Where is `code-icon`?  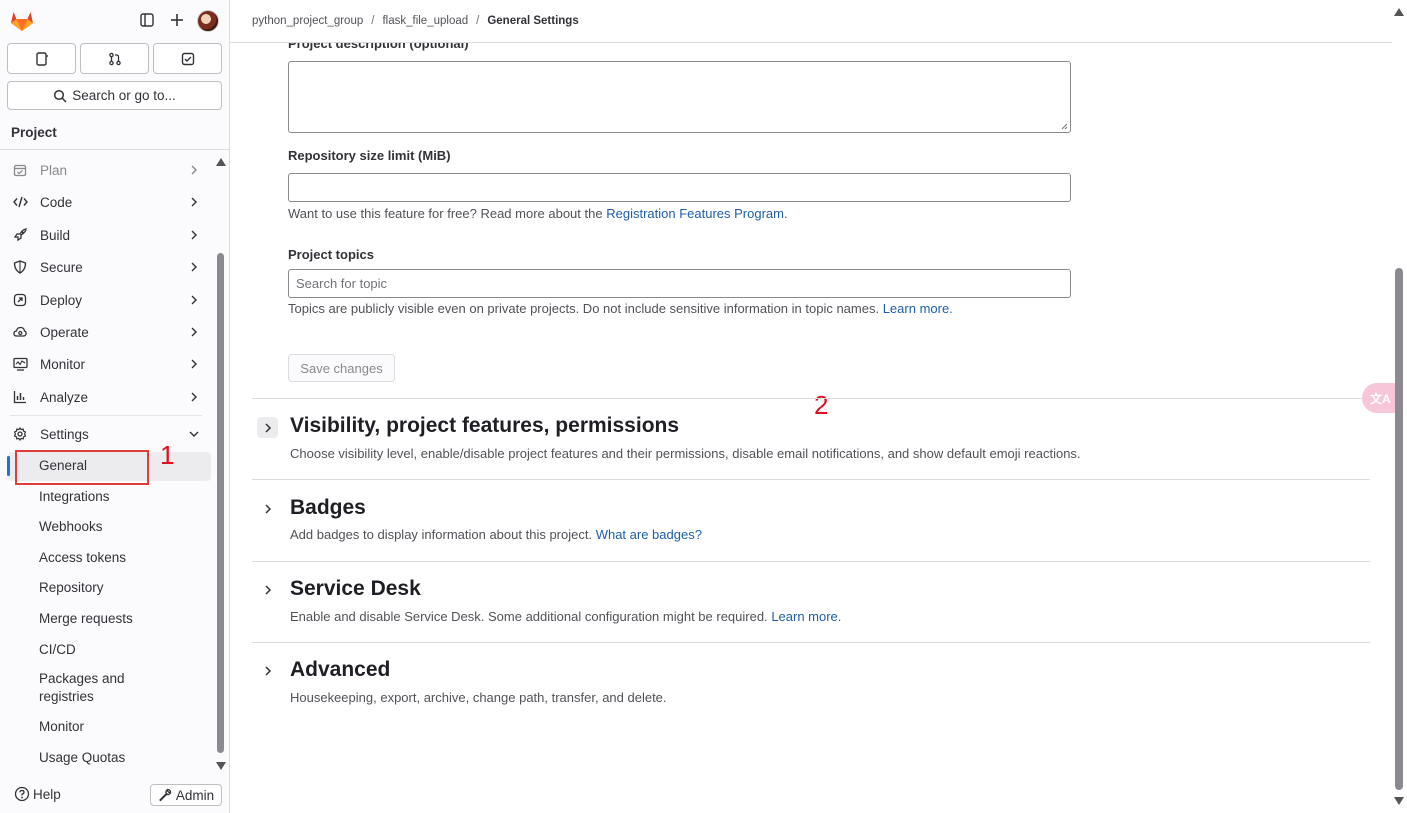
code-icon is located at coordinates (20, 202).